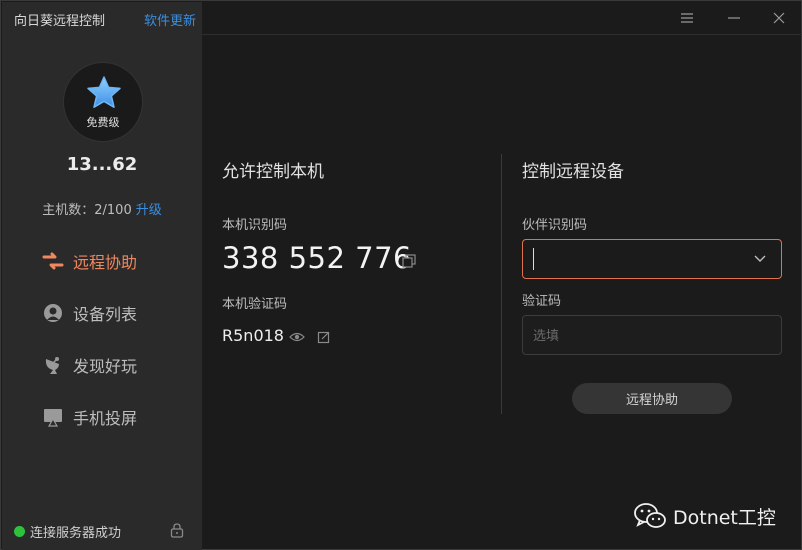 The height and width of the screenshot is (550, 802). What do you see at coordinates (409, 261) in the screenshot?
I see `copy-icon` at bounding box center [409, 261].